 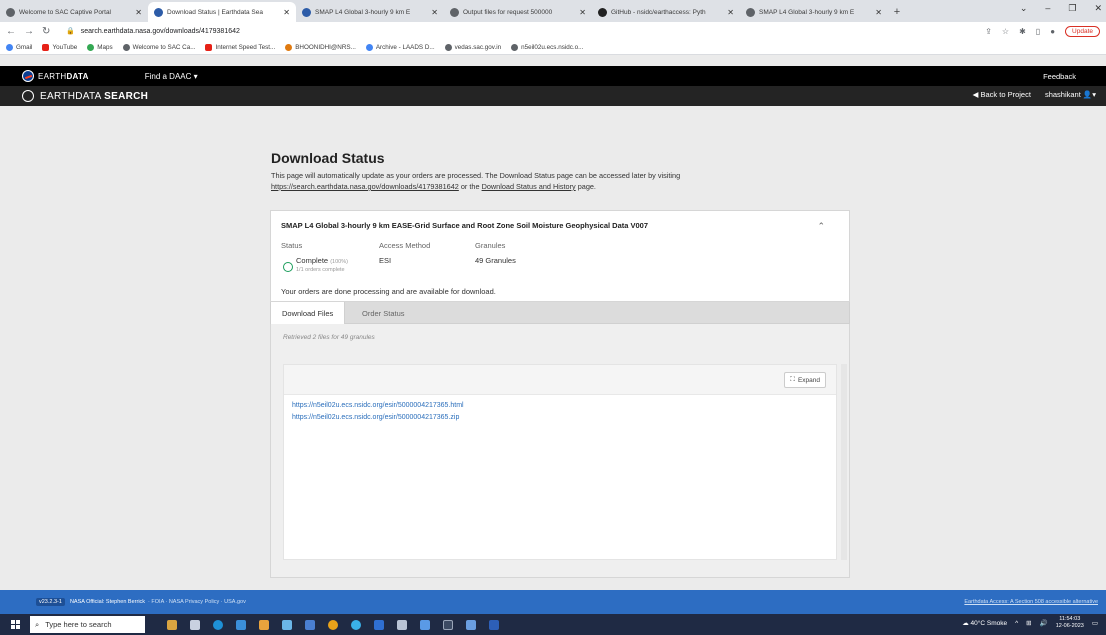 What do you see at coordinates (666, 12) in the screenshot?
I see `browser-tab: GitHub - nsidc/earthaccess: Pyth ✕` at bounding box center [666, 12].